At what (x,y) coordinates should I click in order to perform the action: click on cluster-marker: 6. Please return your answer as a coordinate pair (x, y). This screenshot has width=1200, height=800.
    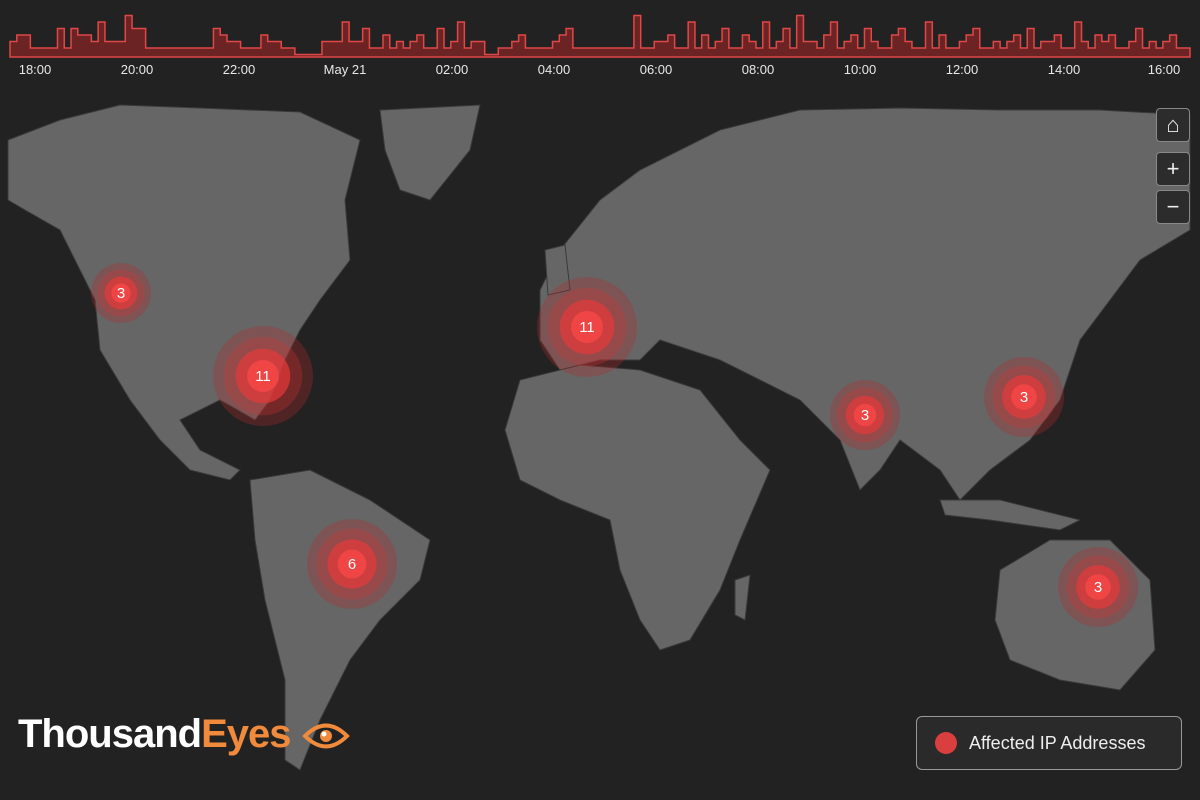
    Looking at the image, I should click on (352, 564).